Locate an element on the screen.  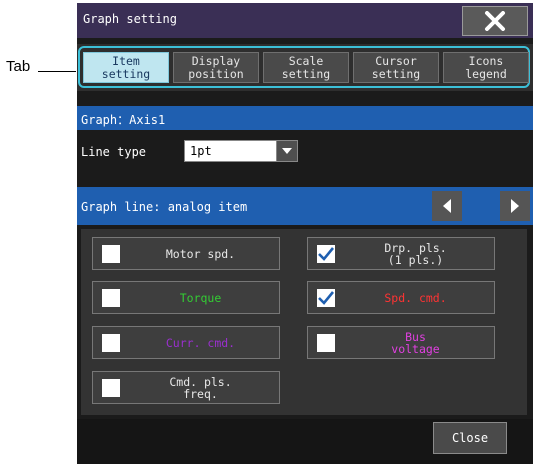
line-type-label: Line type is located at coordinates (114, 152).